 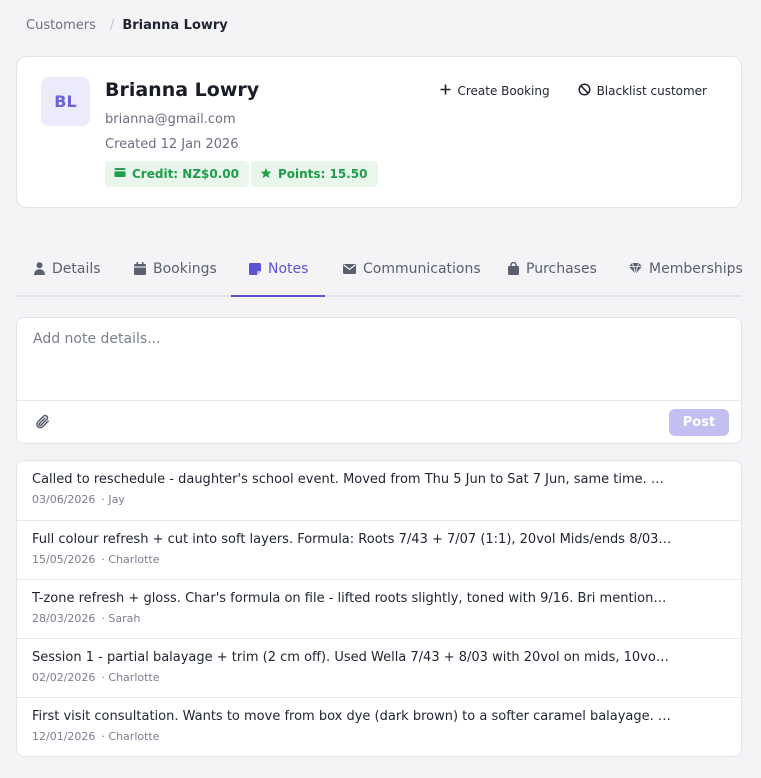 I want to click on tab-purchases: Purchases, so click(x=552, y=268).